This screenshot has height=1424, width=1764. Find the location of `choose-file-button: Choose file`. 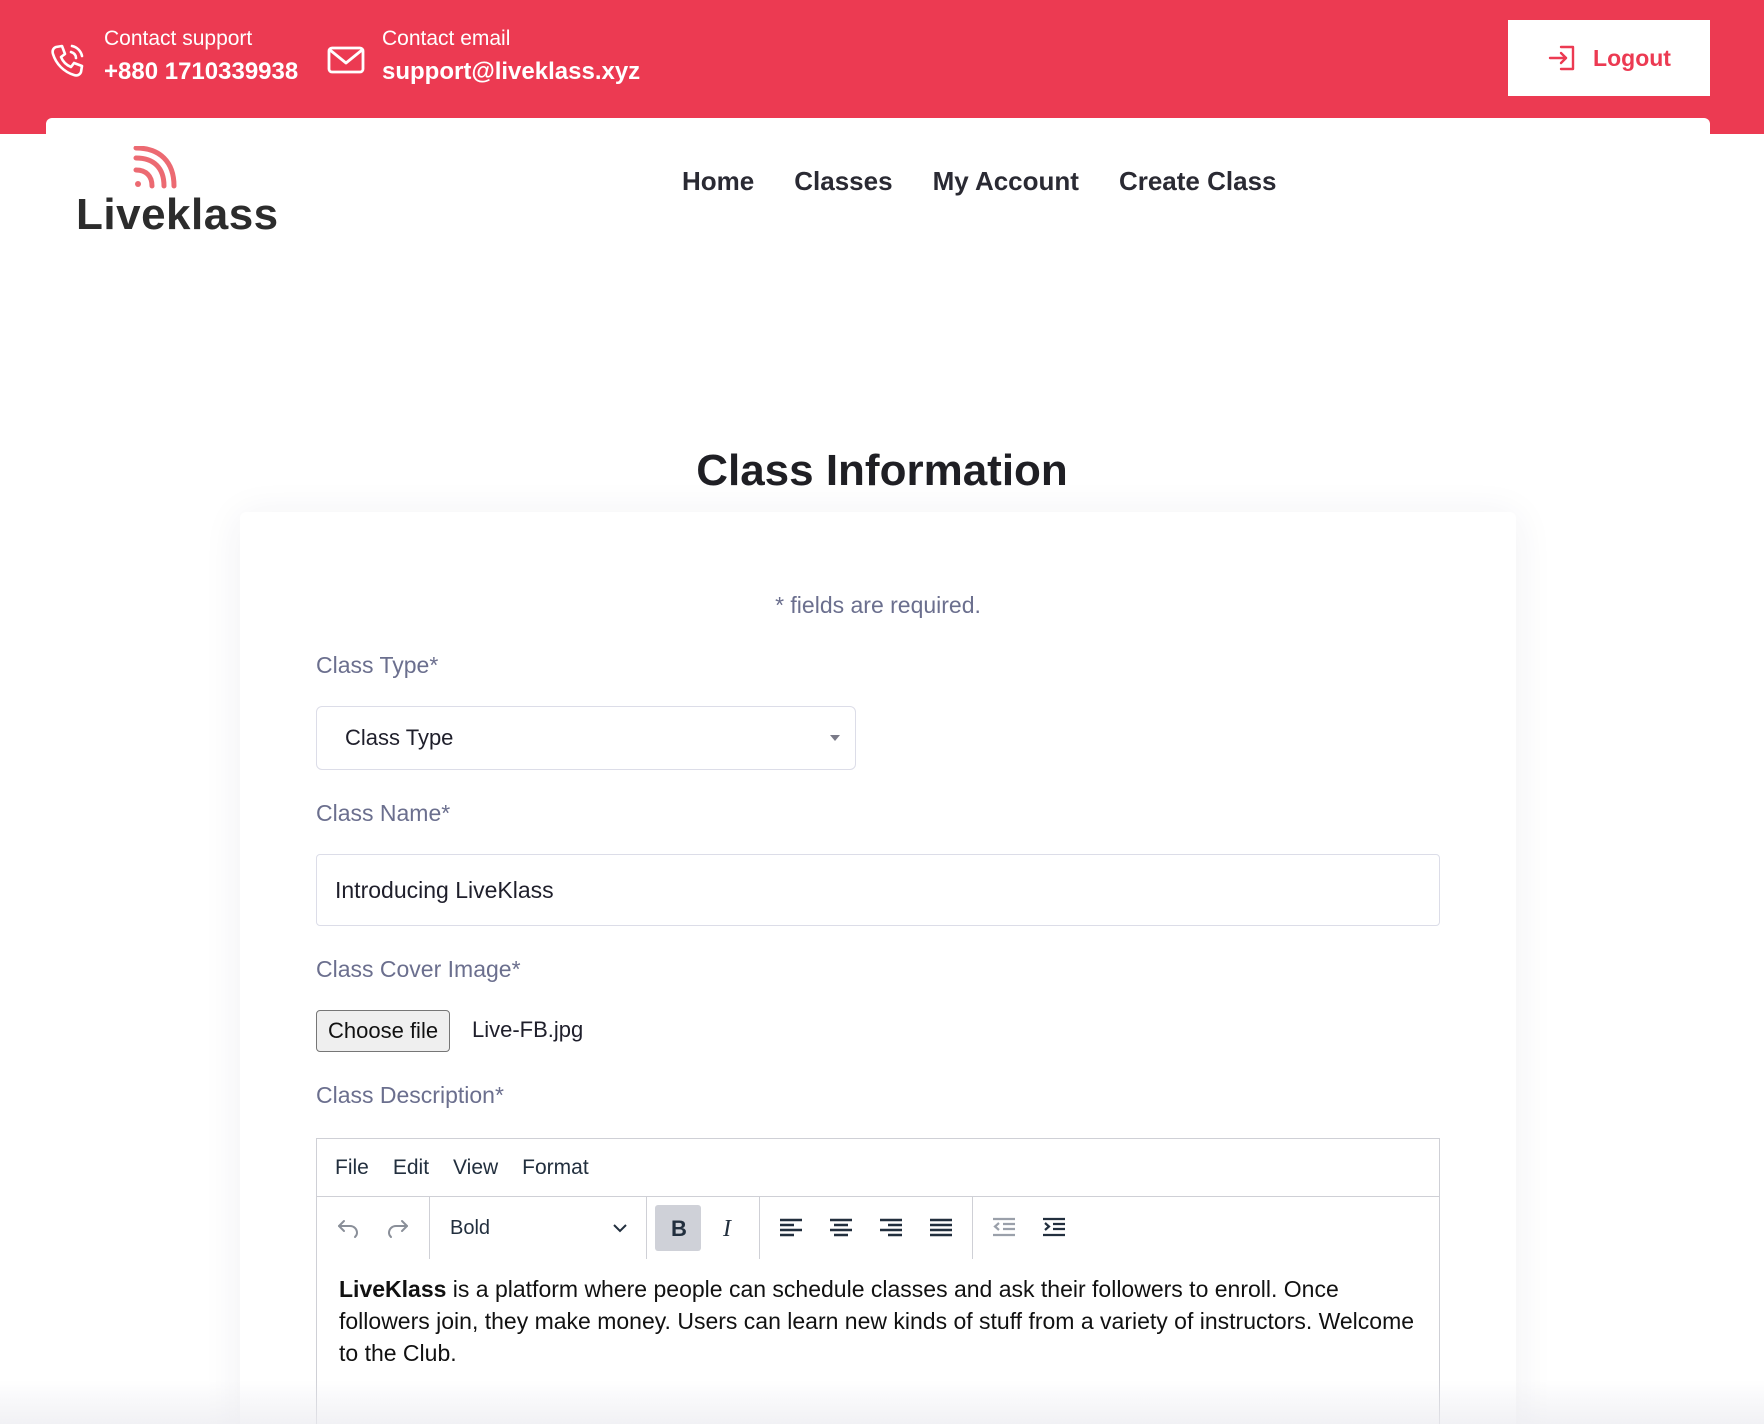

choose-file-button: Choose file is located at coordinates (383, 1031).